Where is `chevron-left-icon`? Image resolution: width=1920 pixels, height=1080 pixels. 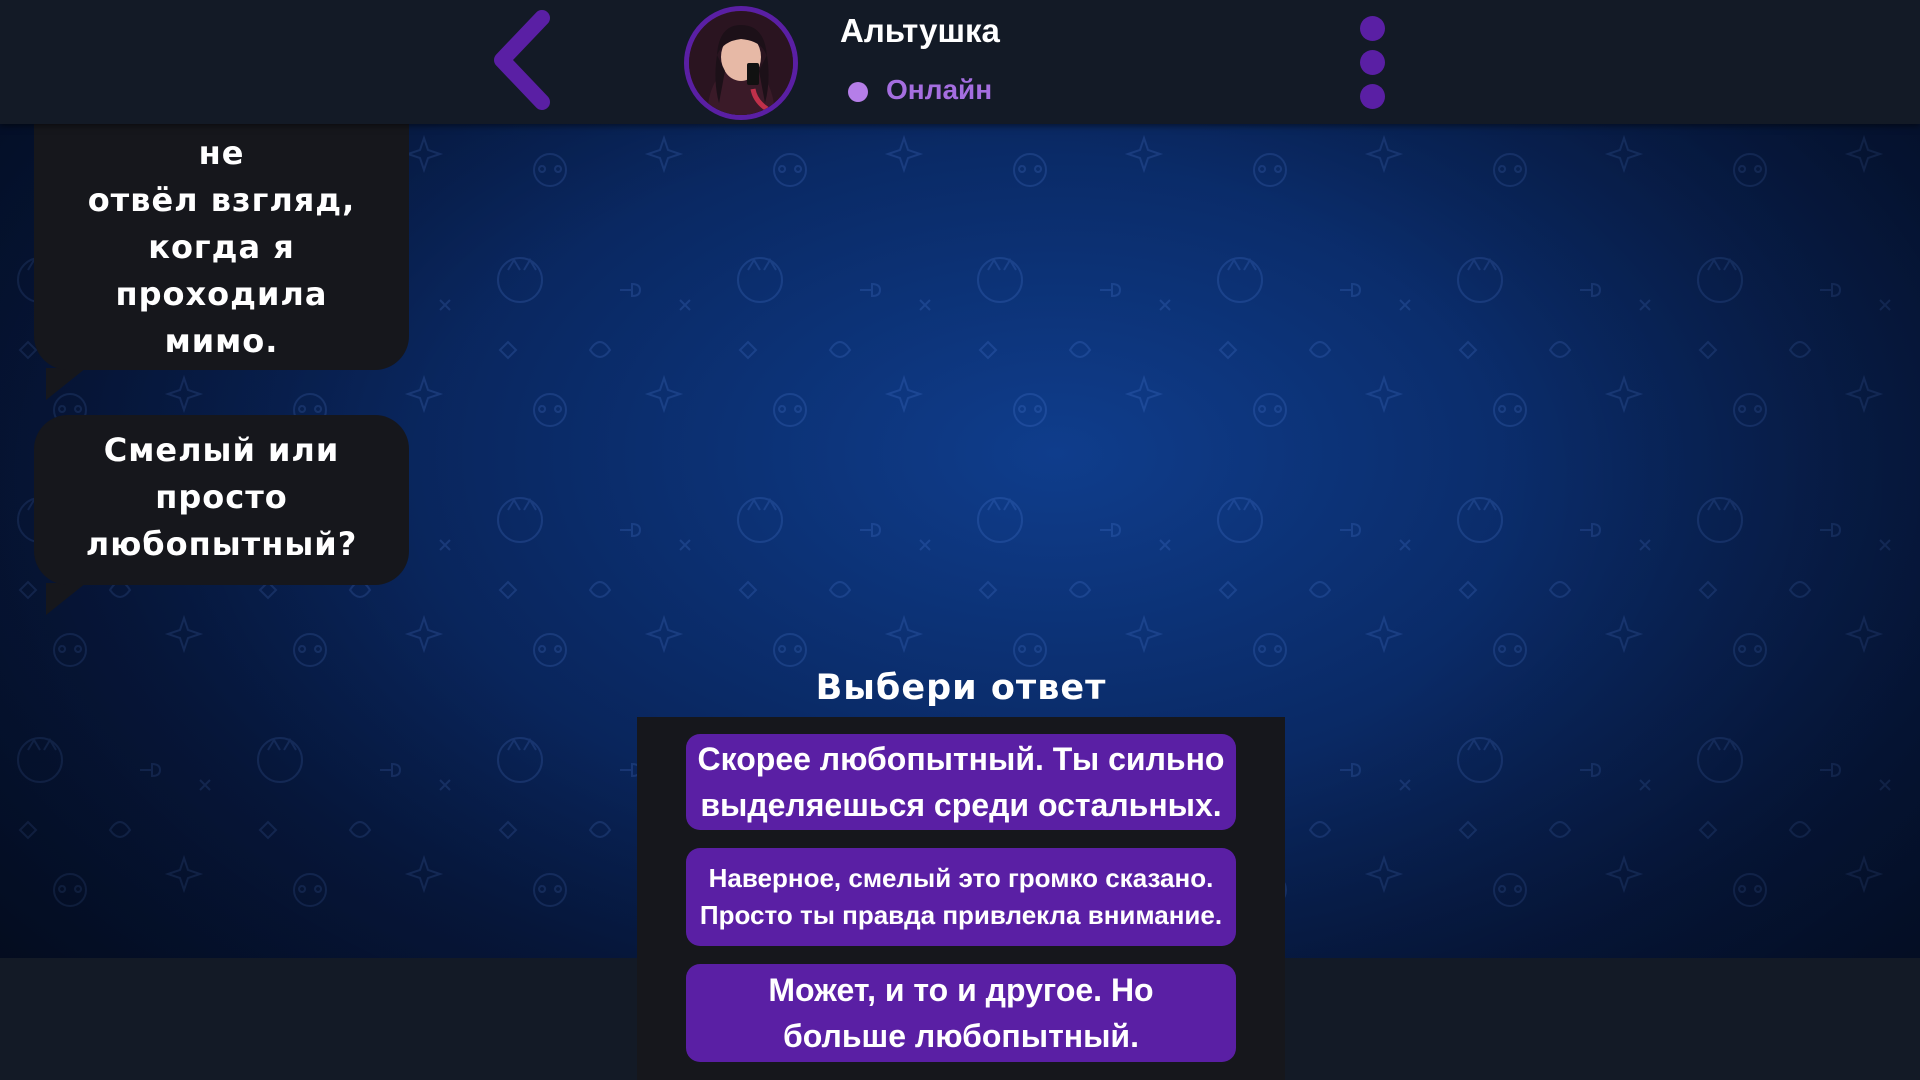 chevron-left-icon is located at coordinates (522, 60).